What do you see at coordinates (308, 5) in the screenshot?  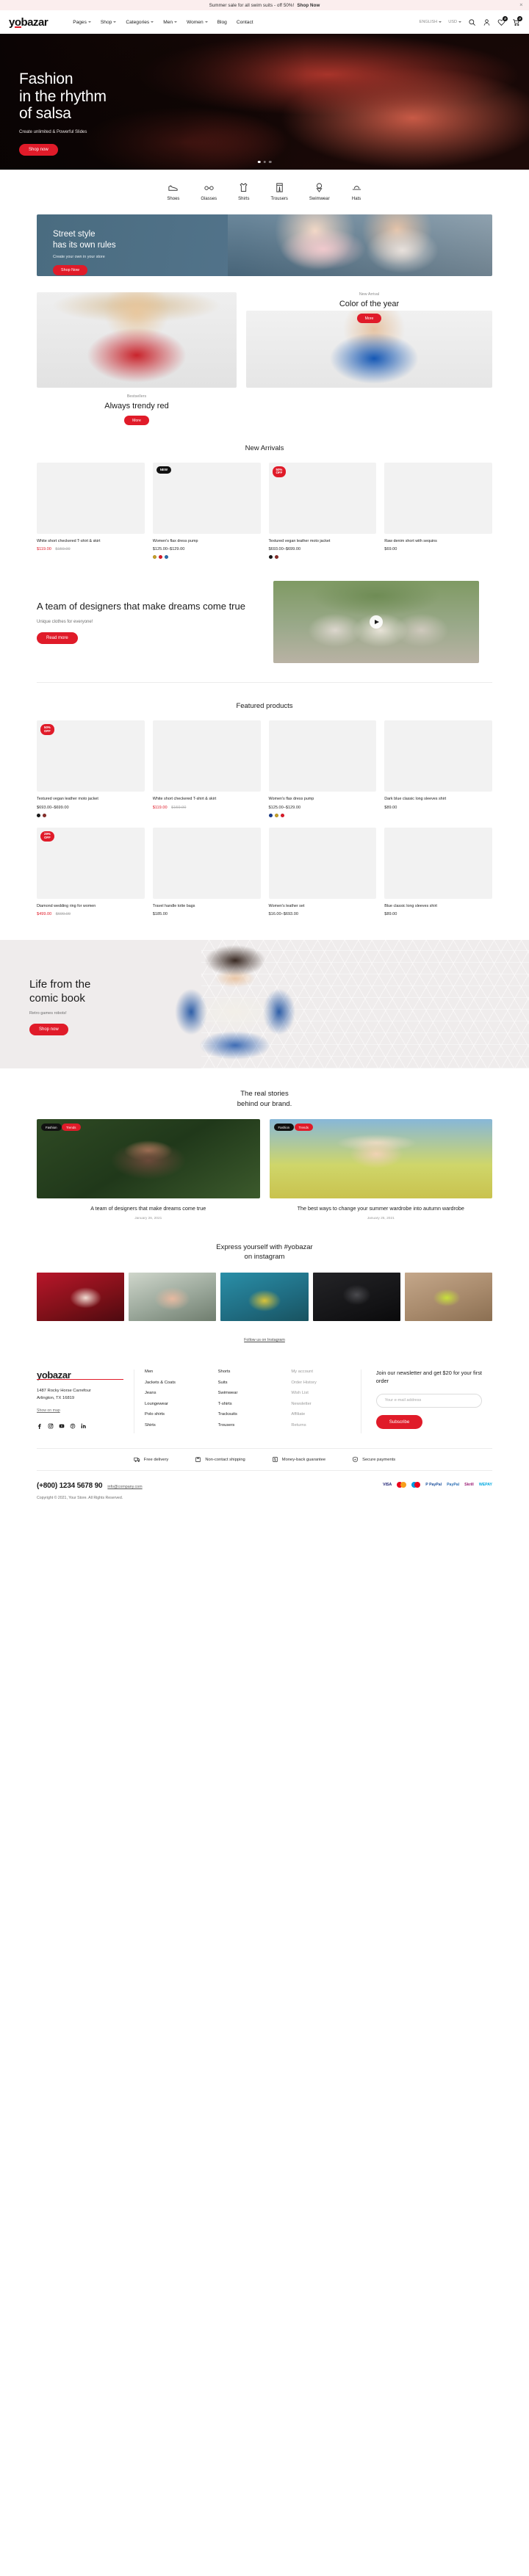 I see `announcement-cta: Shop Now` at bounding box center [308, 5].